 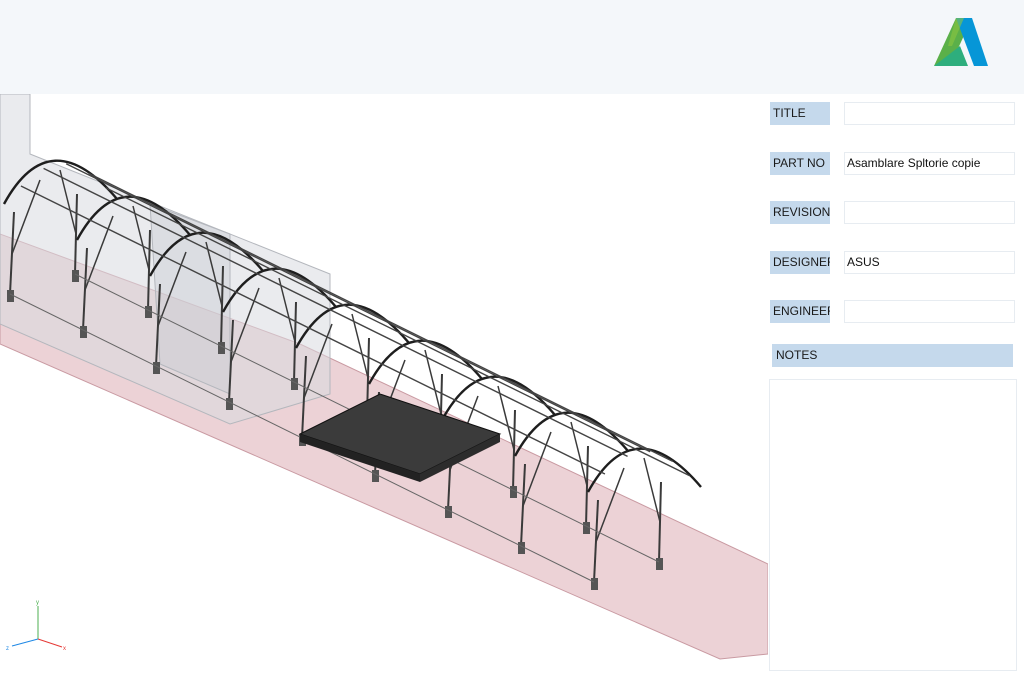 I want to click on engineer-label: ENGINEER, so click(x=800, y=311).